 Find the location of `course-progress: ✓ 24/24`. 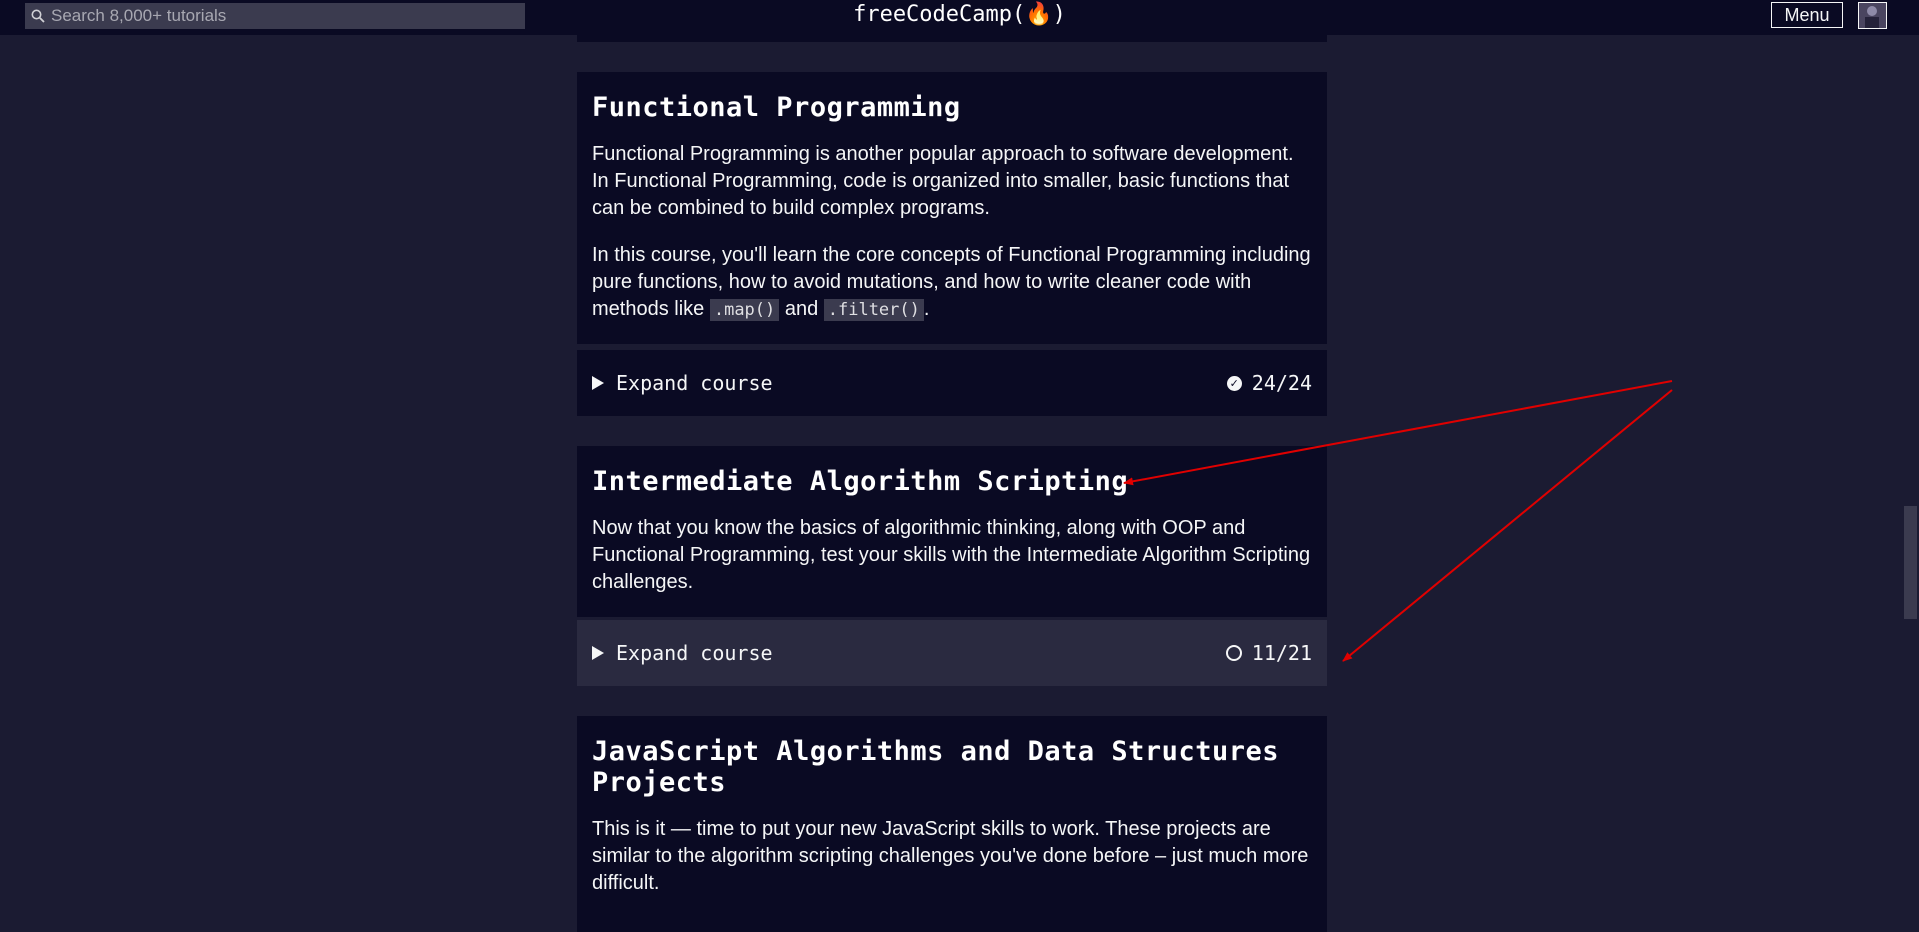

course-progress: ✓ 24/24 is located at coordinates (1269, 383).